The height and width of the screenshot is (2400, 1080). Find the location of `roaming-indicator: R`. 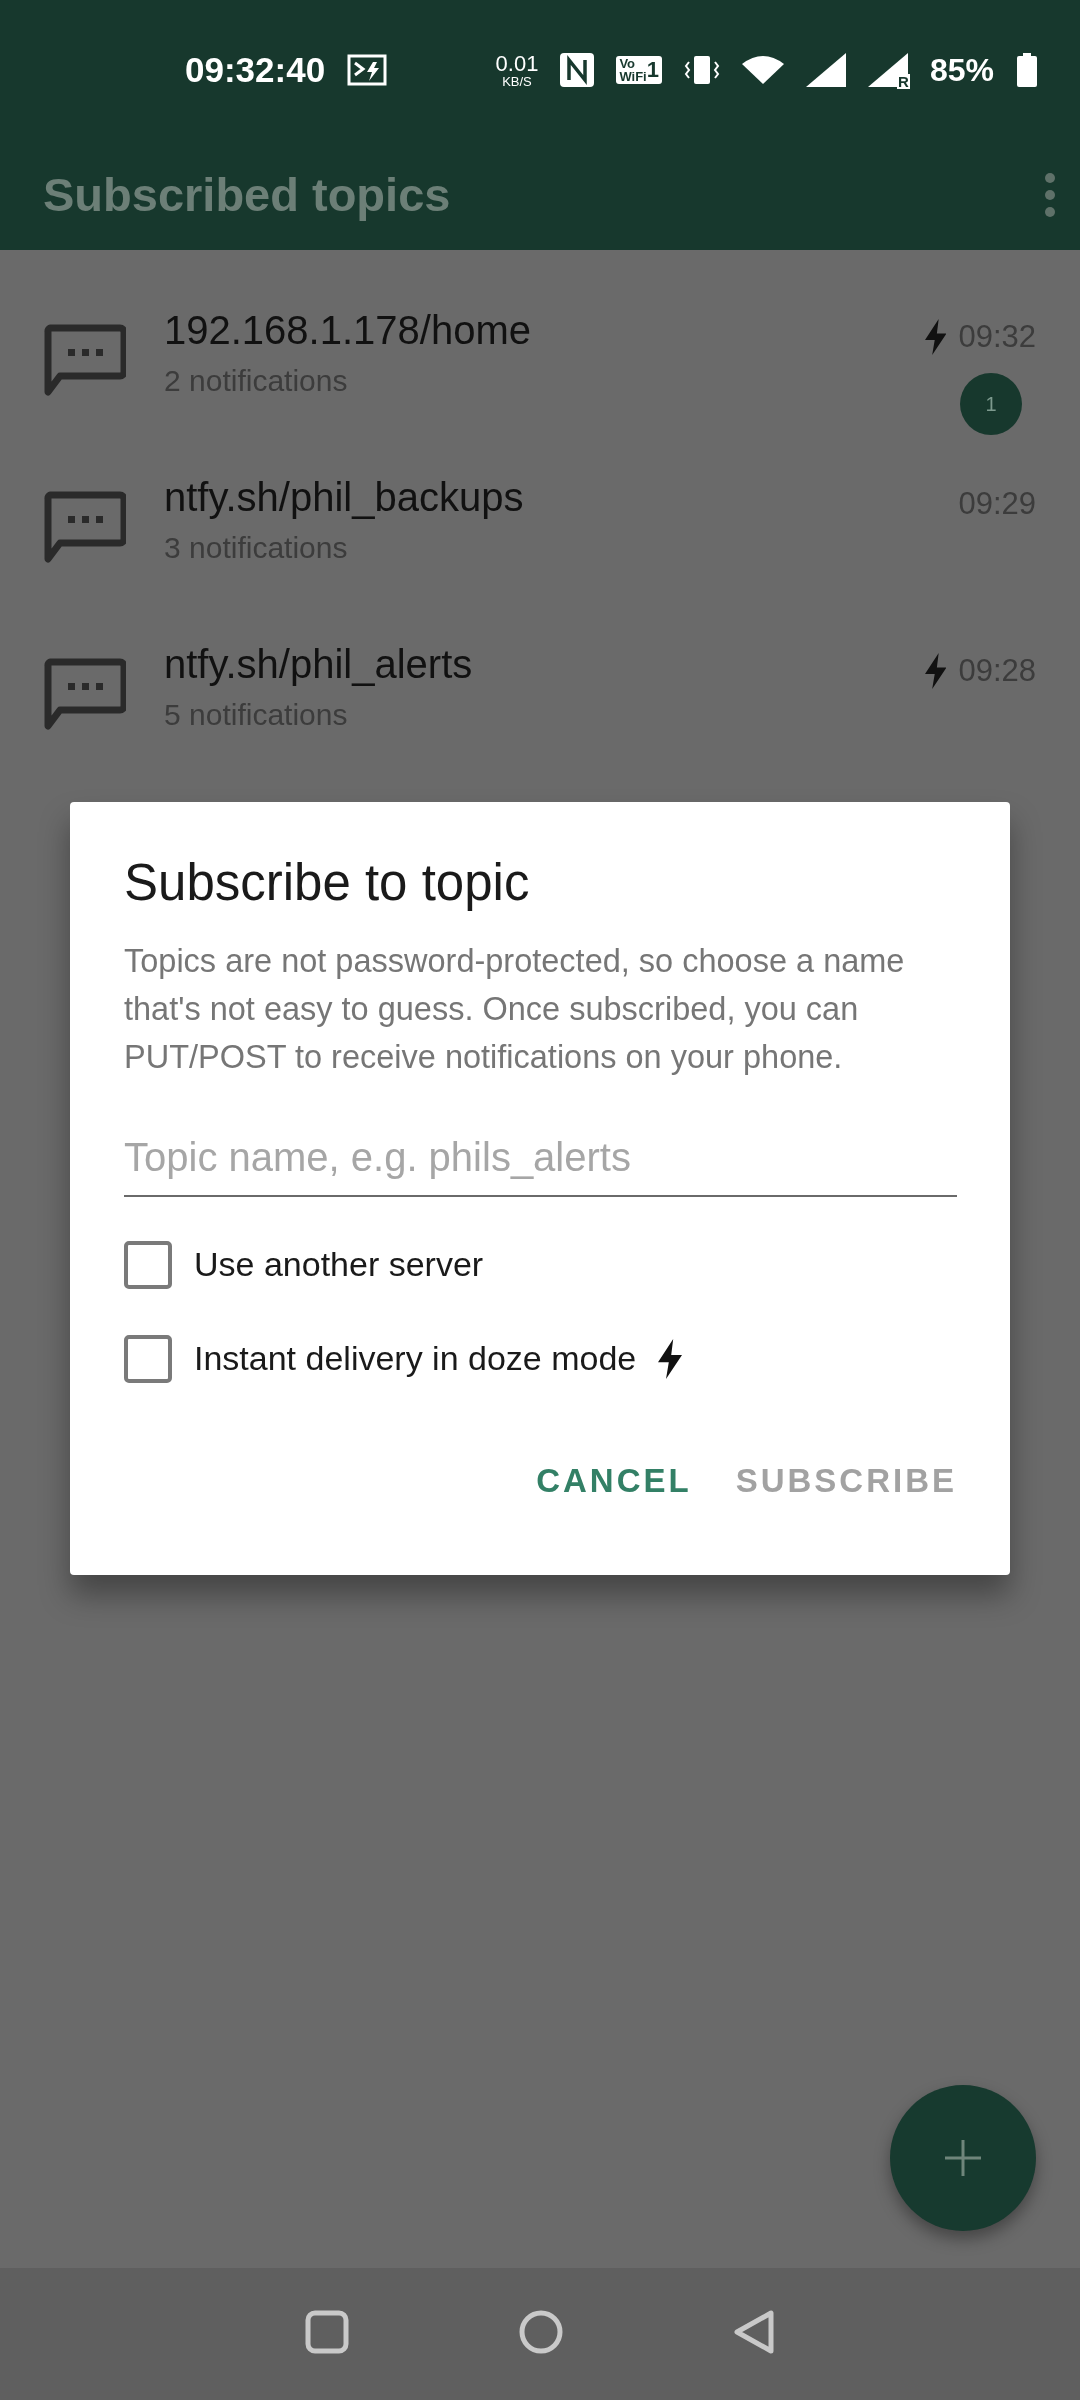

roaming-indicator: R is located at coordinates (903, 81).